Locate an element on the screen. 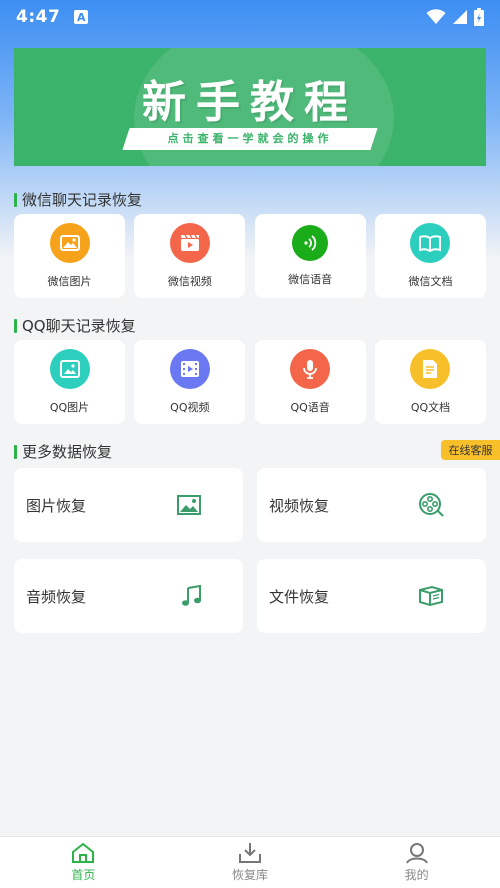  banner-subtitle: 点击查看一学就会的操作 is located at coordinates (250, 138).